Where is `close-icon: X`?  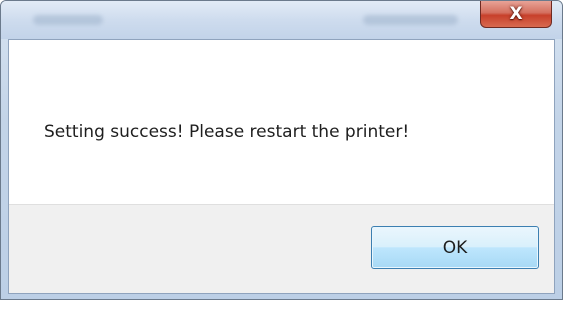 close-icon: X is located at coordinates (516, 14).